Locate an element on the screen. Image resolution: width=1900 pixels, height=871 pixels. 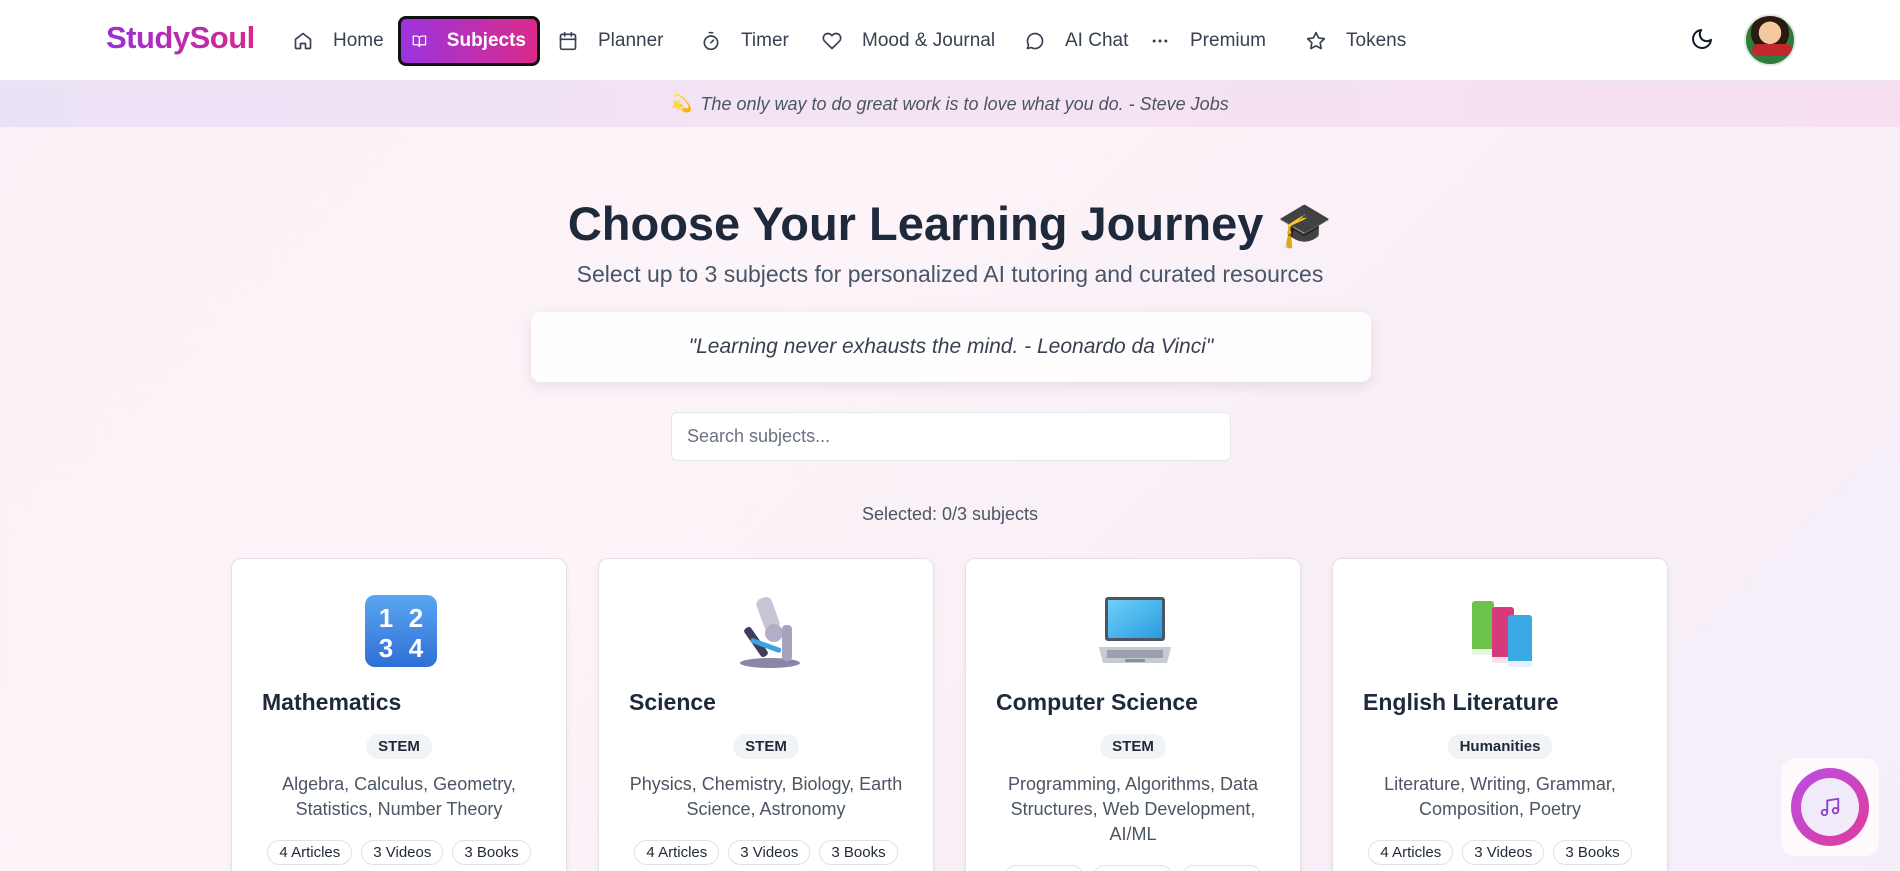
avatar is located at coordinates (1770, 40).